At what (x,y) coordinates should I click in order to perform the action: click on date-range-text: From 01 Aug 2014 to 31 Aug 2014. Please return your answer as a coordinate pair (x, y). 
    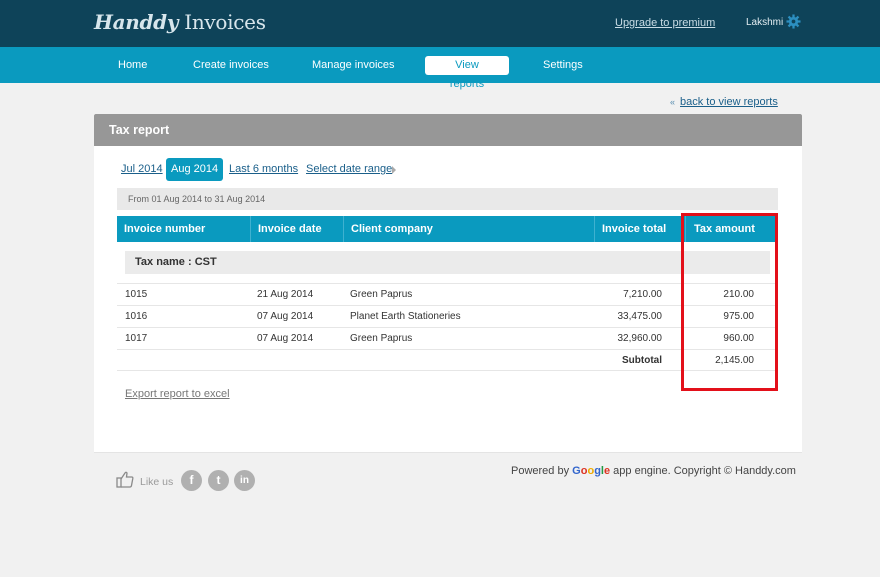
    Looking at the image, I should click on (447, 199).